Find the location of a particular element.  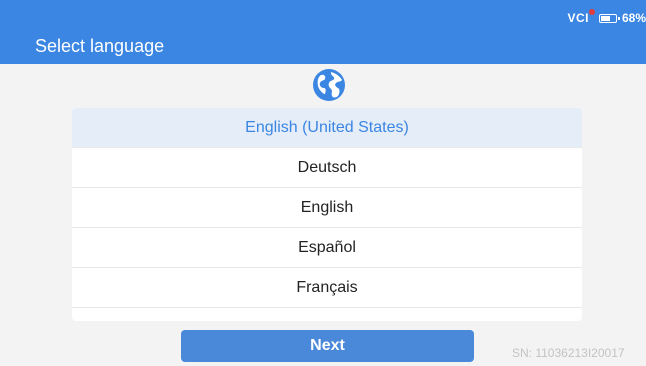

status-bar: VCI 68% is located at coordinates (606, 17).